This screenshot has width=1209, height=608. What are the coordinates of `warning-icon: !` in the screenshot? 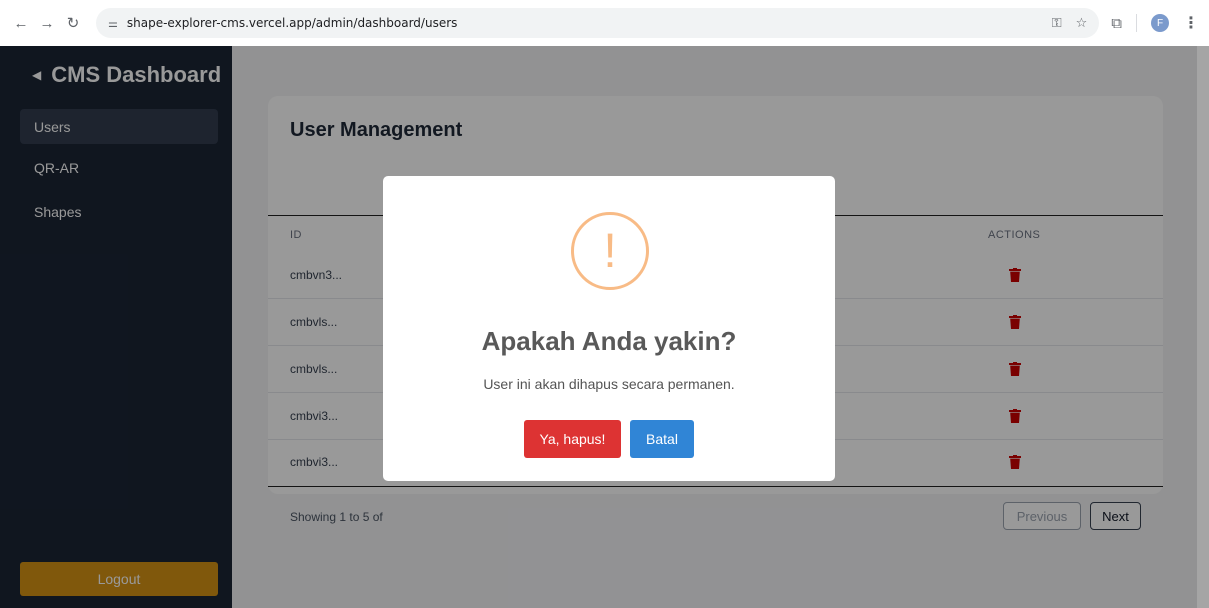 It's located at (610, 251).